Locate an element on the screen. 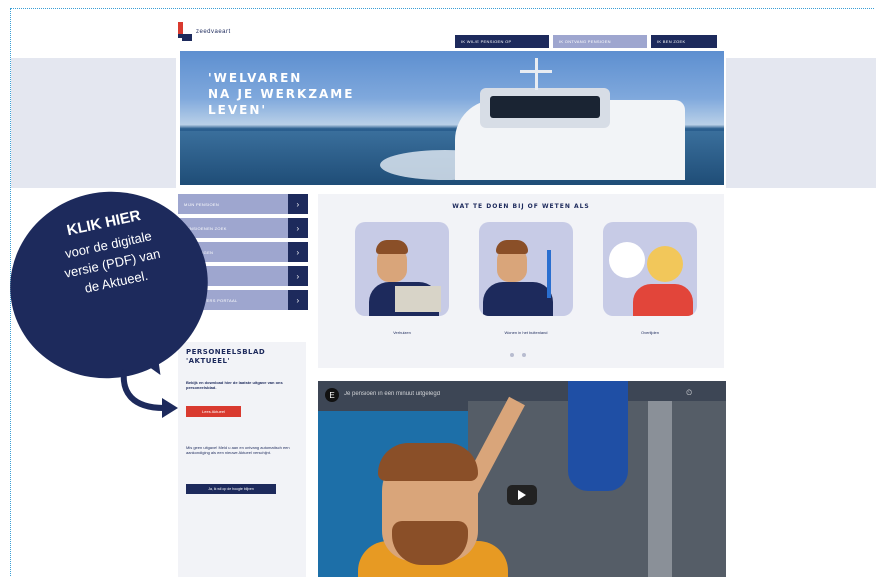 This screenshot has width=876, height=577. site-logo: zeedvaeart is located at coordinates (204, 32).